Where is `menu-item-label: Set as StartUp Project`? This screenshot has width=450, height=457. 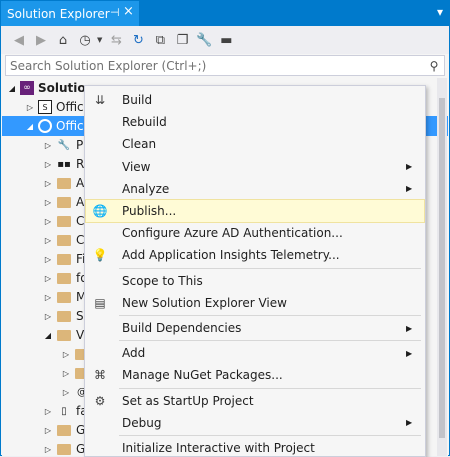 menu-item-label: Set as StartUp Project is located at coordinates (188, 400).